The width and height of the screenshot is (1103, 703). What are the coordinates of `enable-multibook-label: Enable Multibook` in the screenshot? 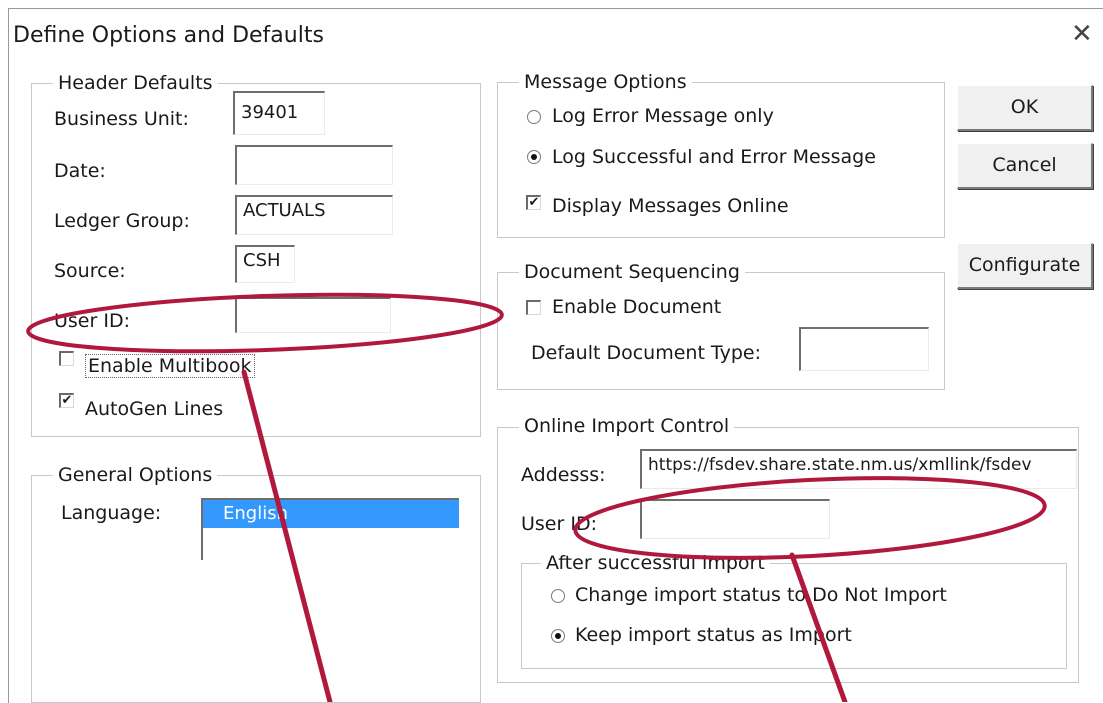 It's located at (170, 366).